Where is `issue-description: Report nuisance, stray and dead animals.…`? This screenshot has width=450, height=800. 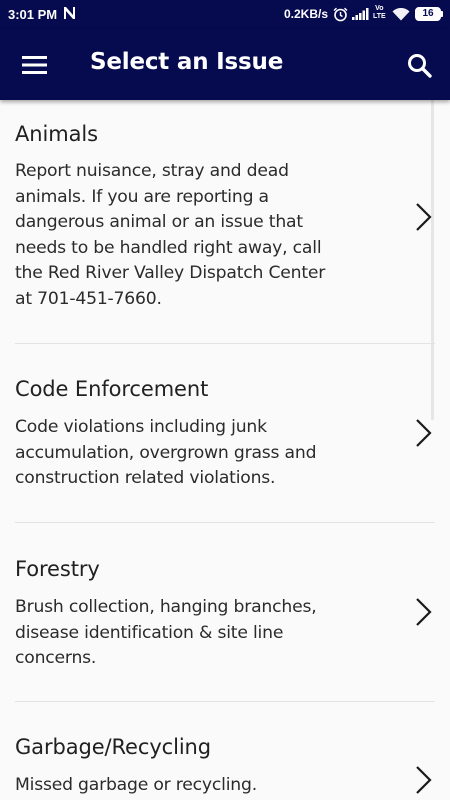
issue-description: Report nuisance, stray and dead animals.… is located at coordinates (170, 235).